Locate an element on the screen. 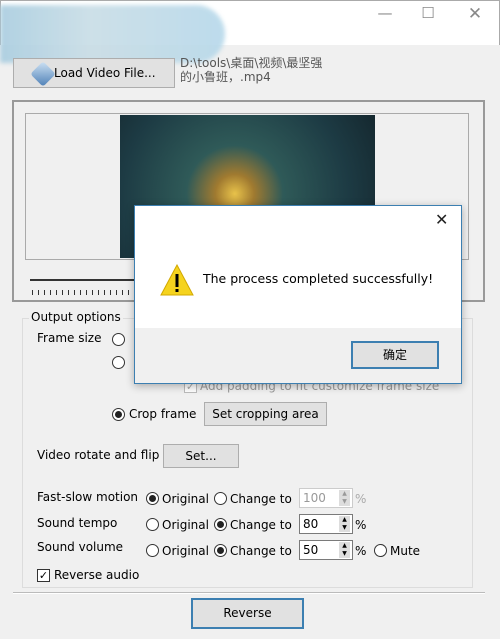  file-path-line1: D:\tools\桌面\视频\最坚强 is located at coordinates (251, 63).